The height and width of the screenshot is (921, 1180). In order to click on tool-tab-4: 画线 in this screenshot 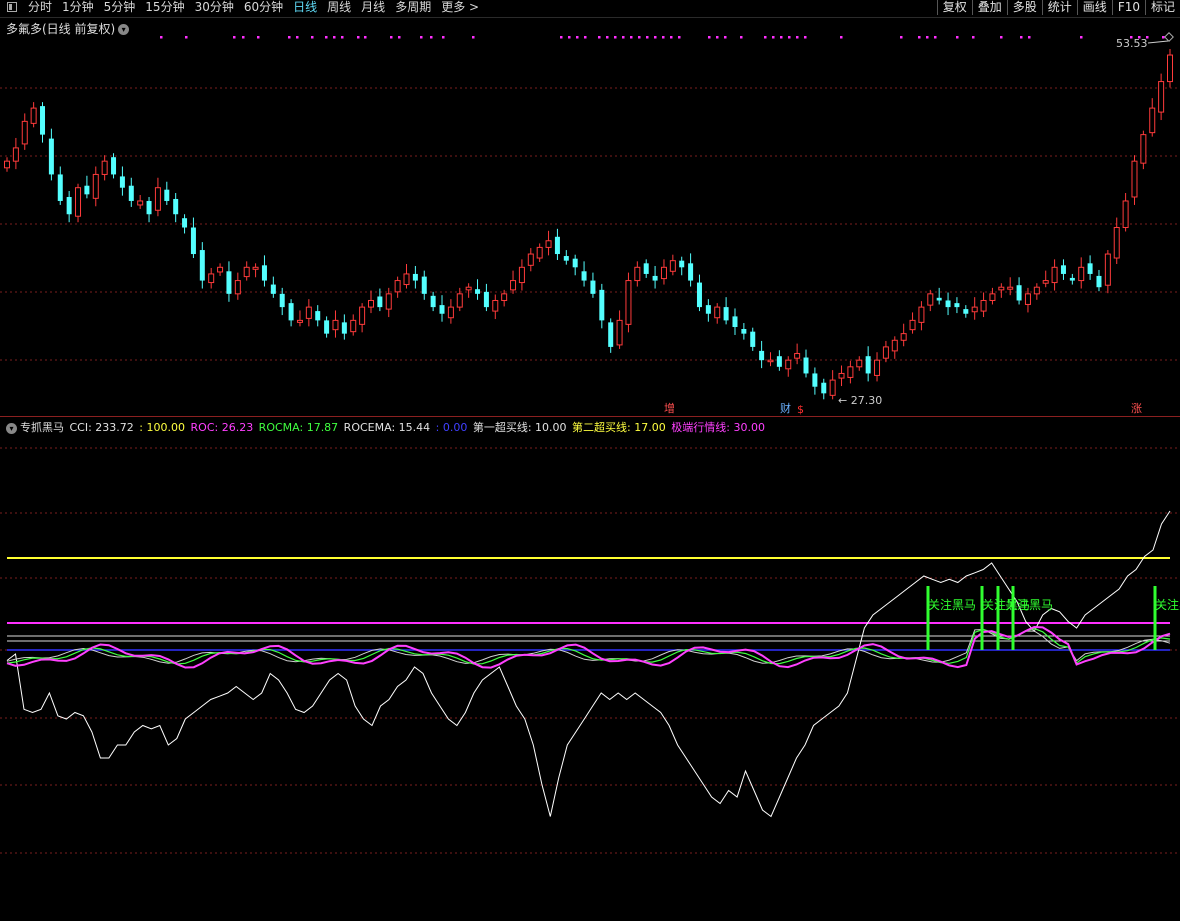, I will do `click(1094, 7)`.